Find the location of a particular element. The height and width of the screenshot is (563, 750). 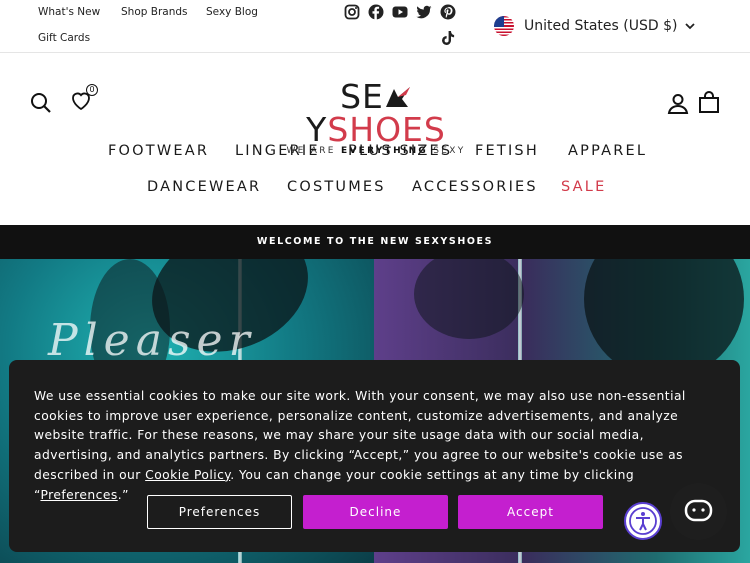

shop-brands-link: Shop Brands is located at coordinates (154, 12).